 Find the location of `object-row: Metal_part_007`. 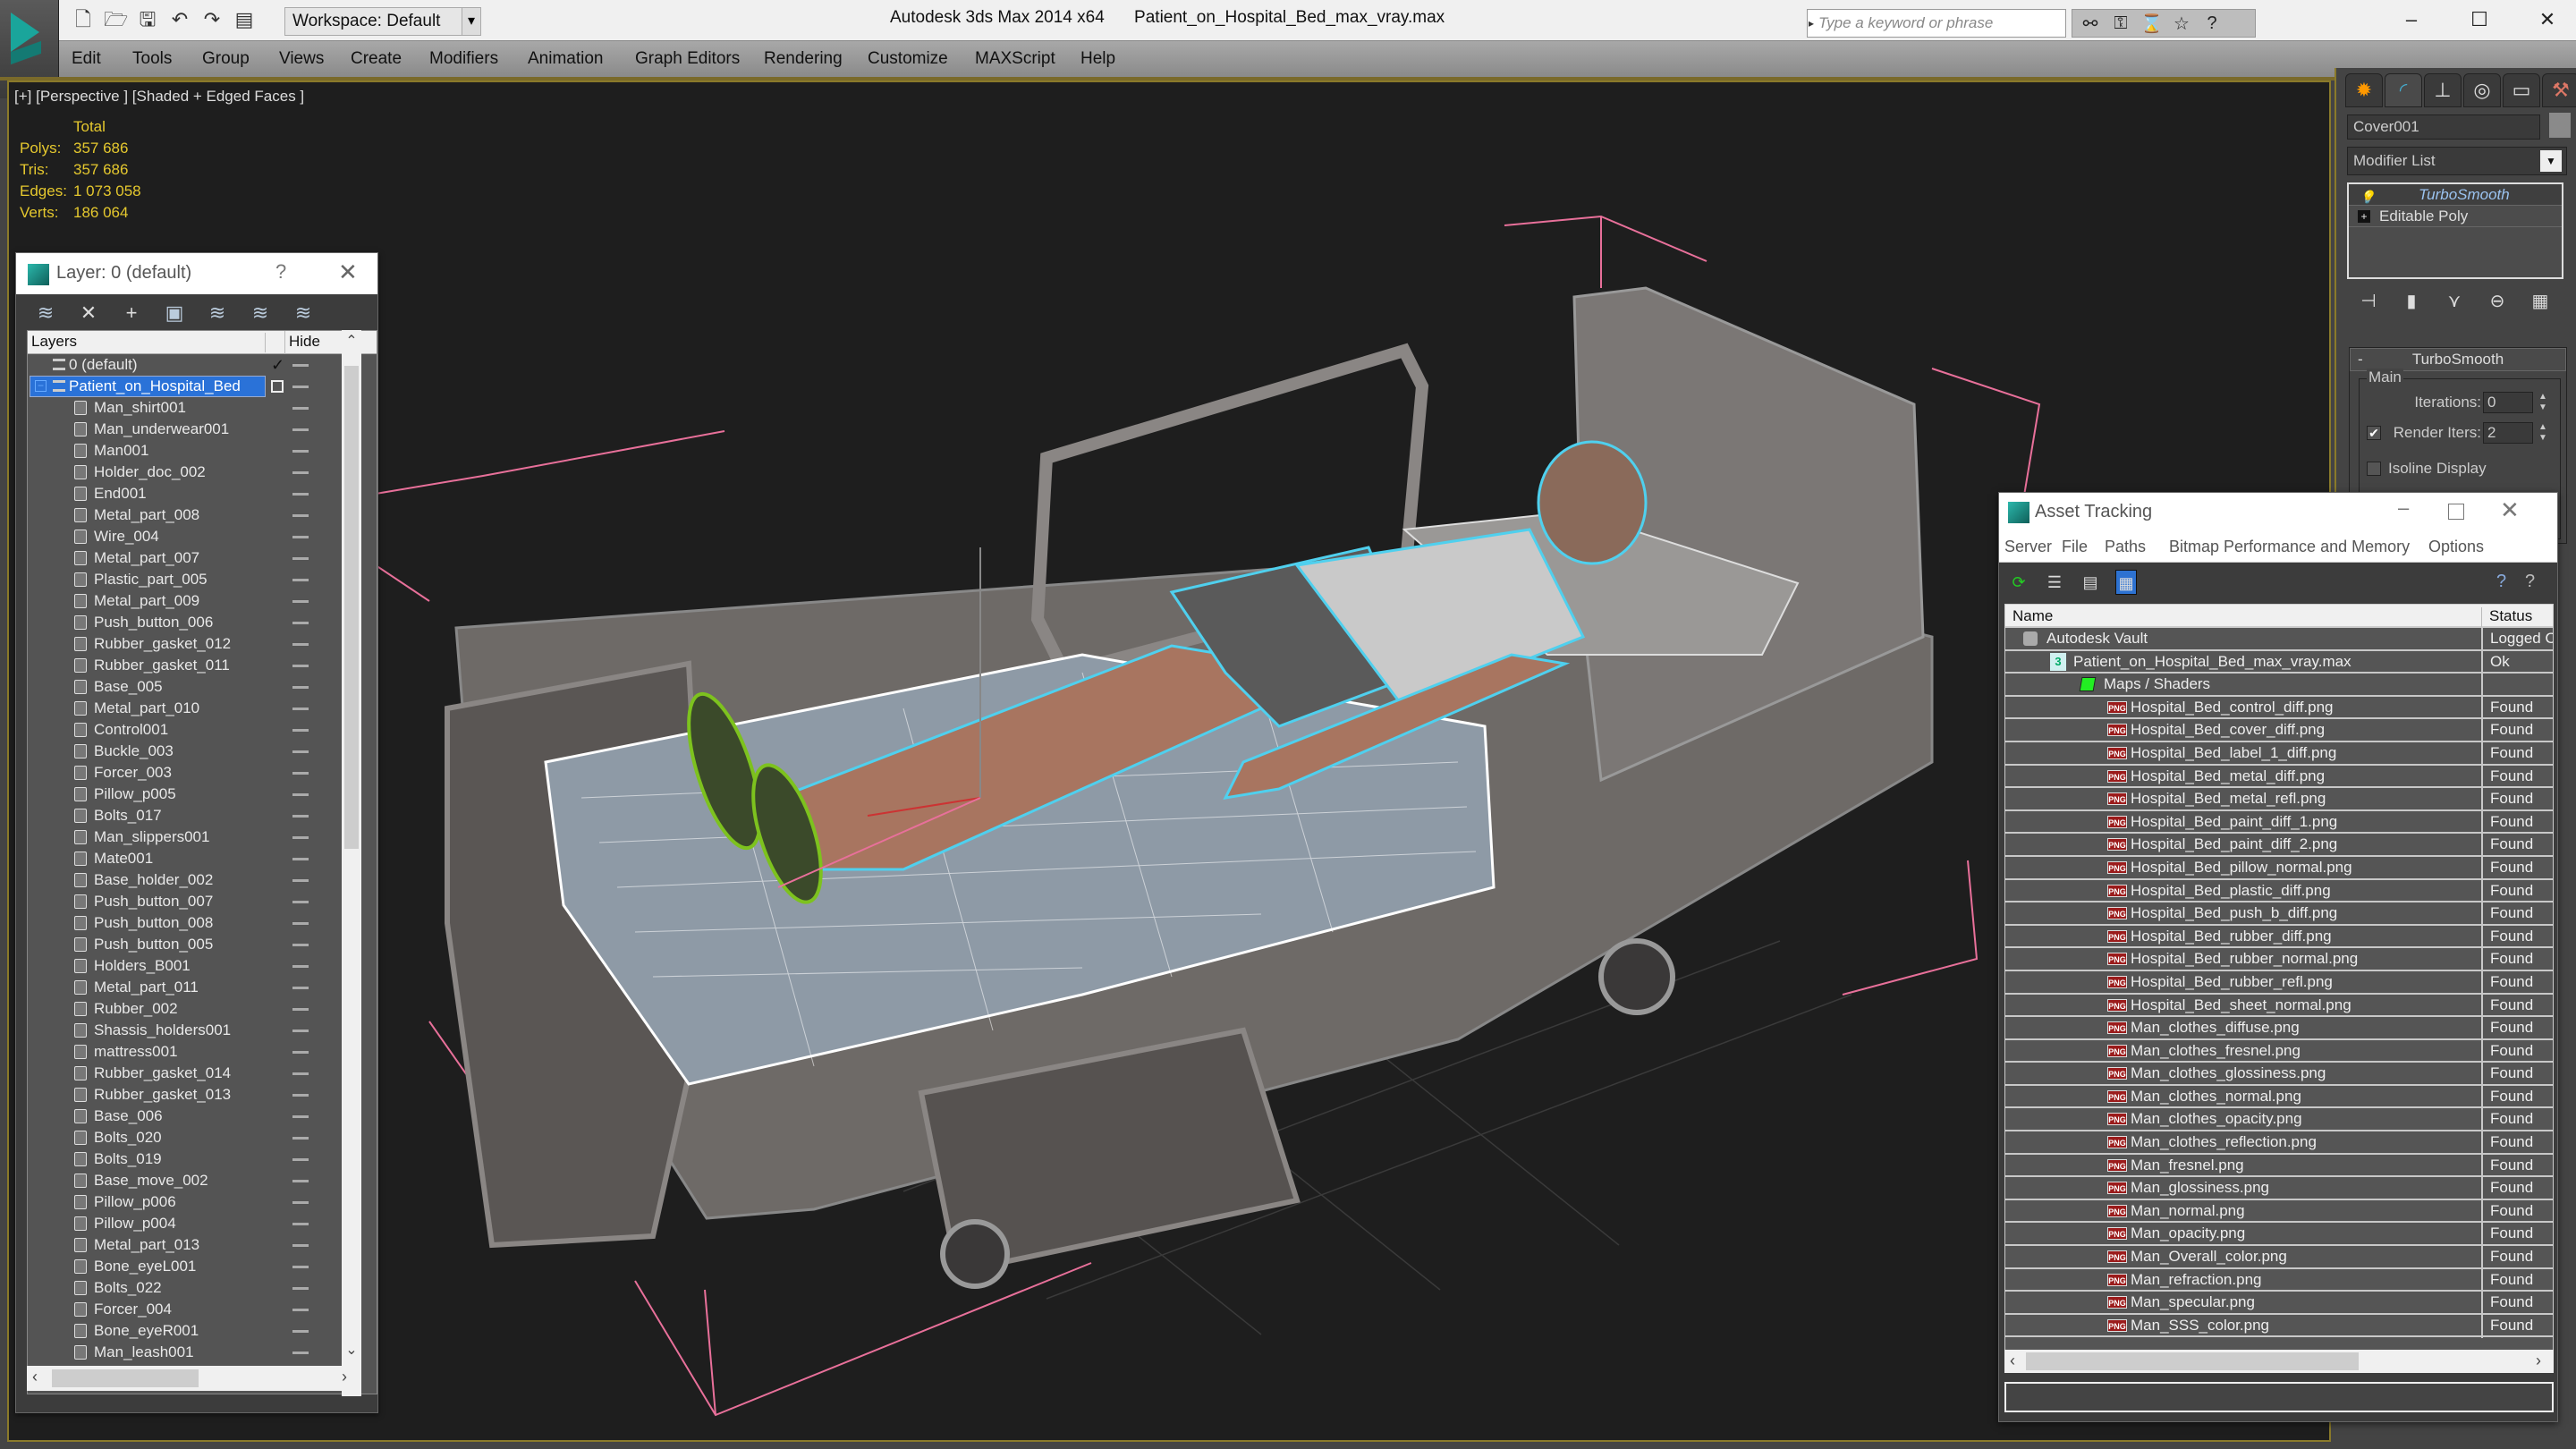

object-row: Metal_part_007 is located at coordinates (202, 558).